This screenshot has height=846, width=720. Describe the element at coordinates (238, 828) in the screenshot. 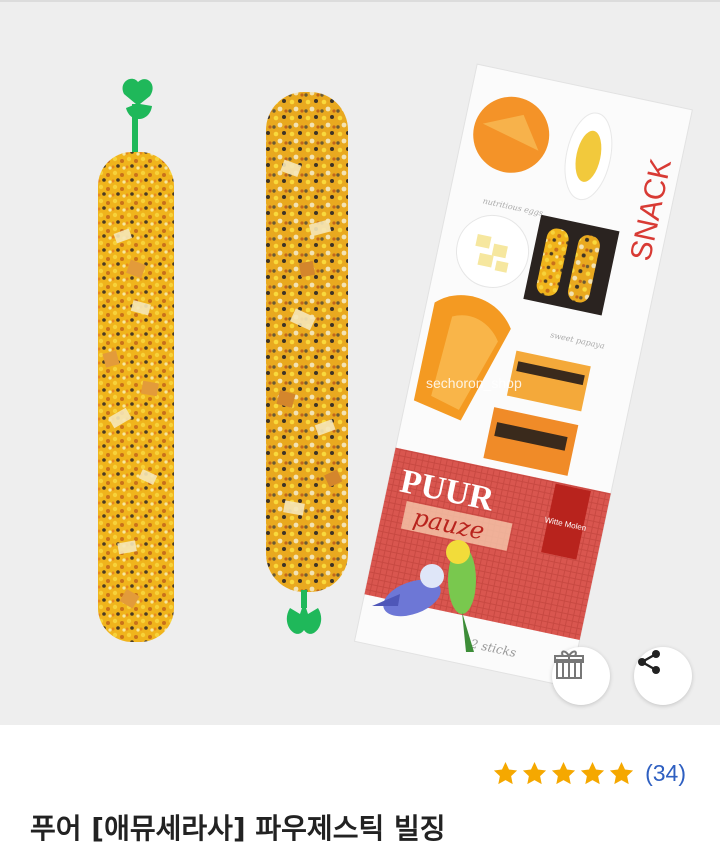

I see `product-title: 푸어 [애뮤세라사] 파우제스틱 빌징` at that location.